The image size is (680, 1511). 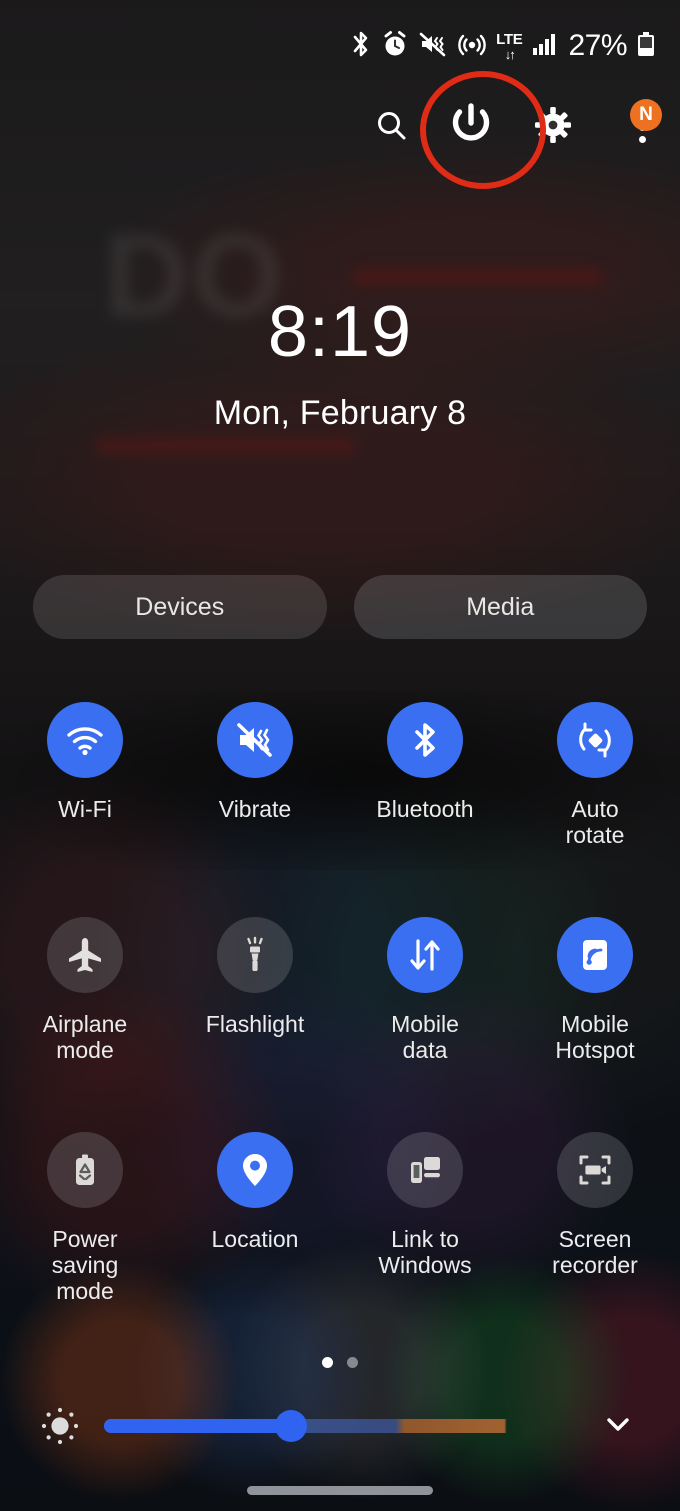 I want to click on panel-shortcut-row: Devices Media, so click(x=340, y=607).